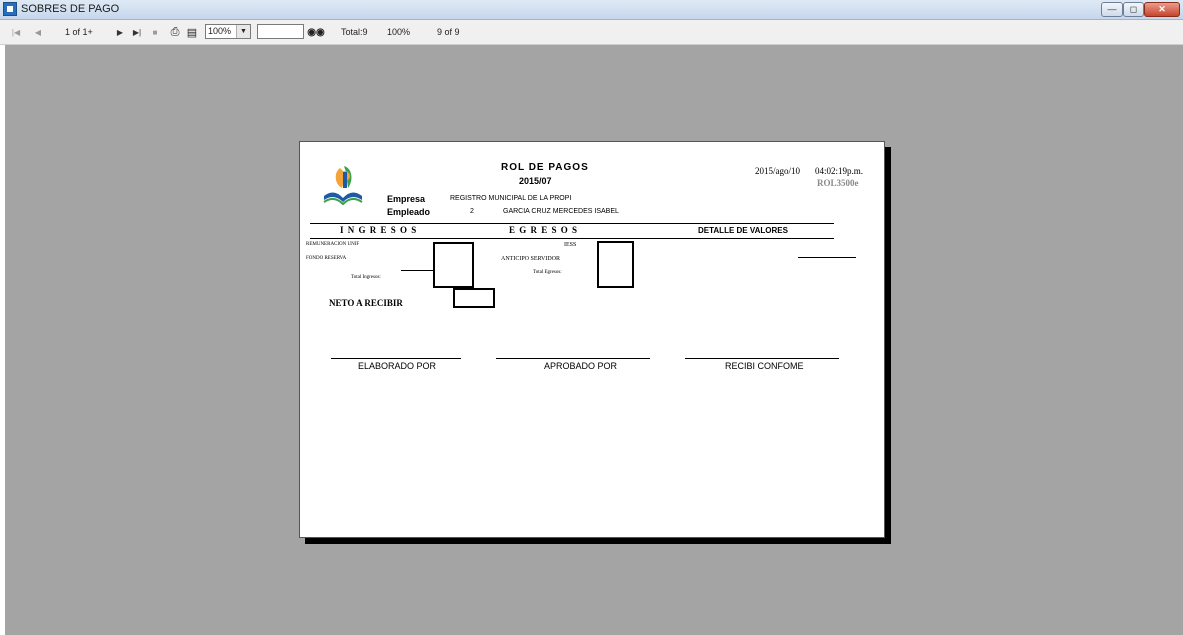 This screenshot has width=1183, height=635. I want to click on empleado-name: GARCIA CRUZ MERCEDES ISABEL, so click(561, 211).